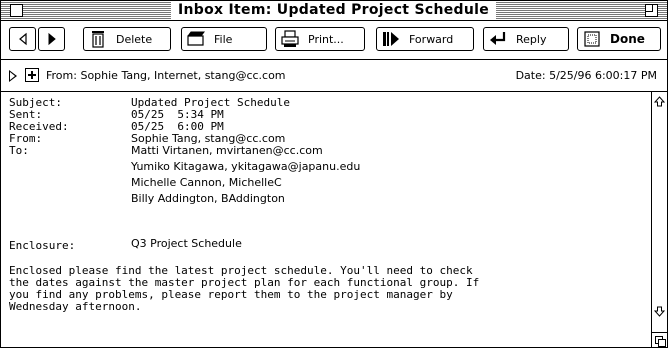 This screenshot has height=348, width=668. Describe the element at coordinates (227, 150) in the screenshot. I see `to-recipient: Matti Virtanen, mvirtanen@cc.com` at that location.